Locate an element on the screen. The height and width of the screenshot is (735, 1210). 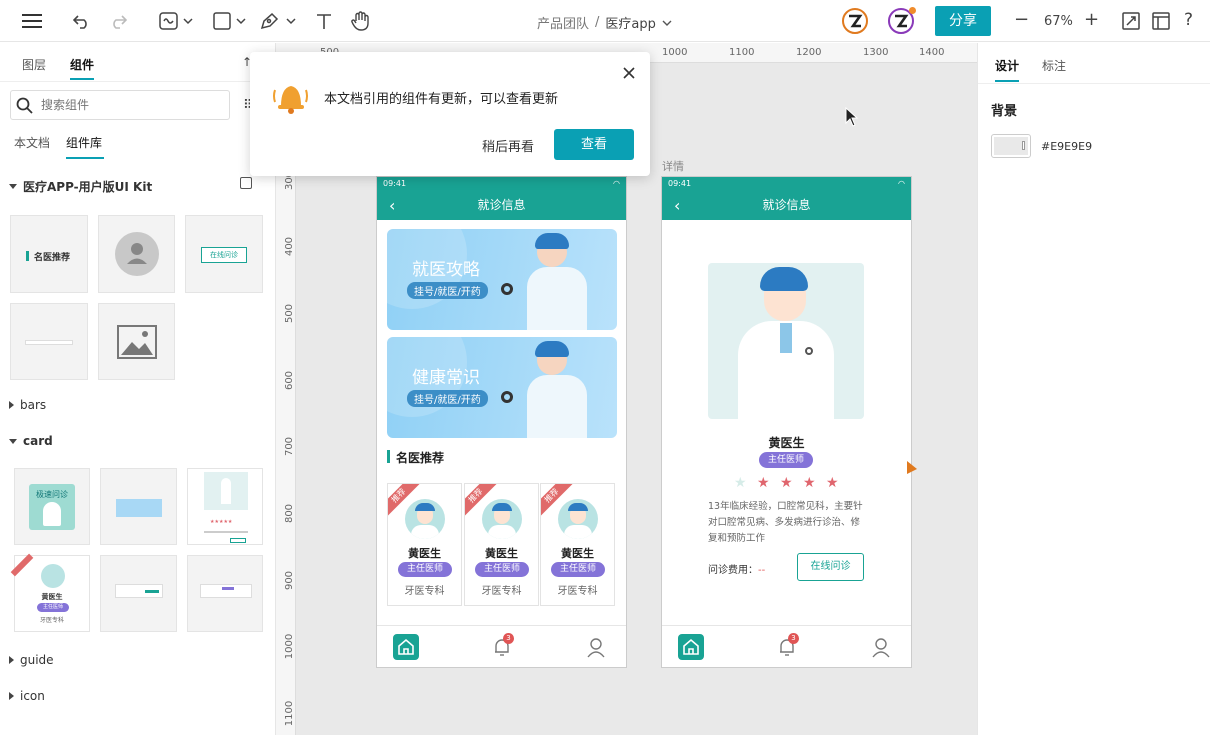
nav-title: 就诊信息 is located at coordinates (501, 205).